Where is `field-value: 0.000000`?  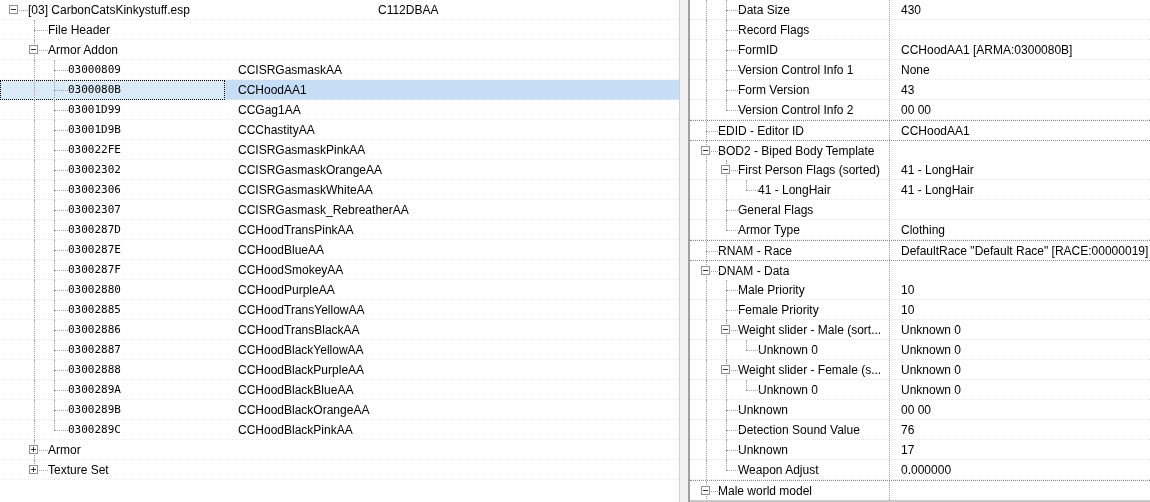
field-value: 0.000000 is located at coordinates (926, 470).